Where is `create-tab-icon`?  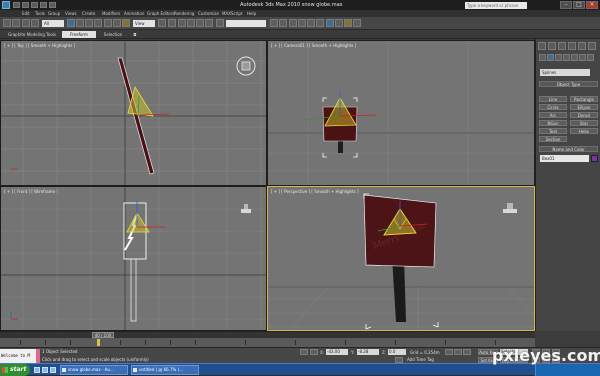 create-tab-icon is located at coordinates (542, 46).